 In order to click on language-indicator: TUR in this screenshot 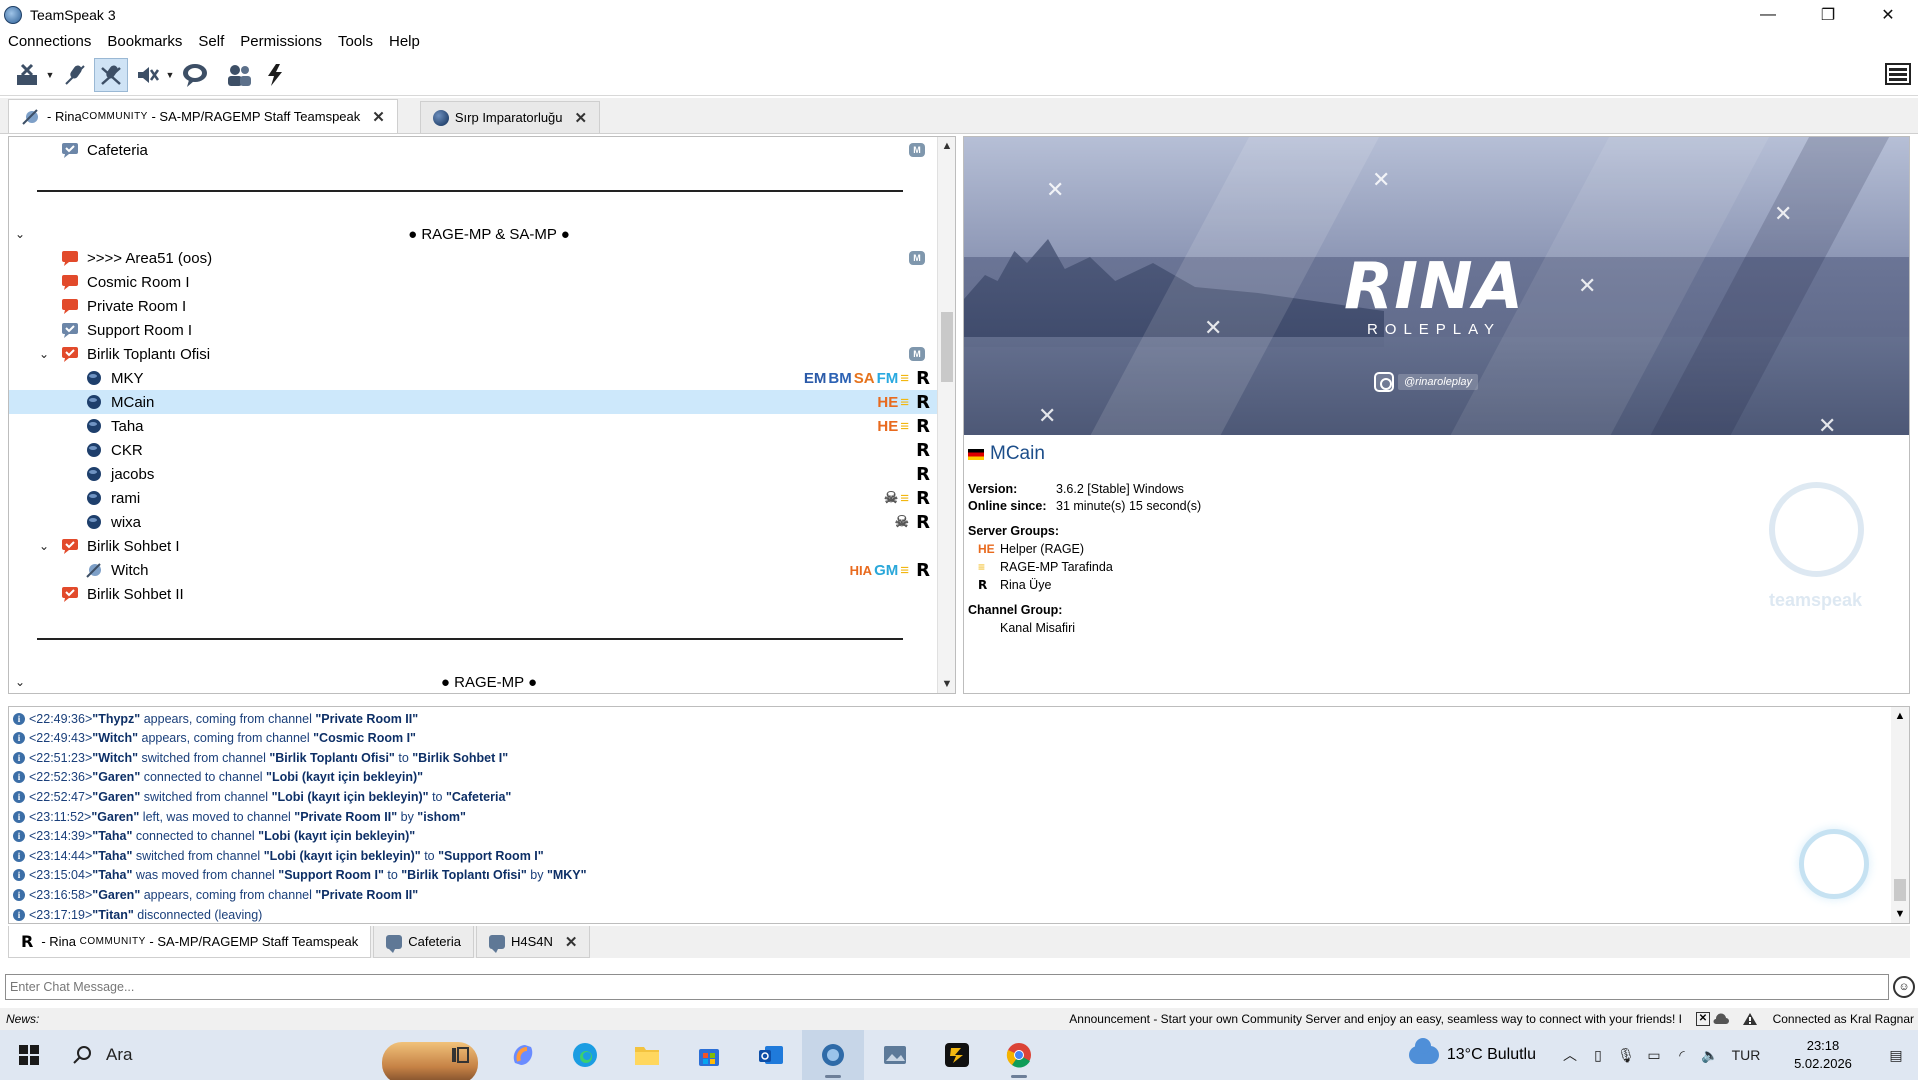, I will do `click(1746, 1055)`.